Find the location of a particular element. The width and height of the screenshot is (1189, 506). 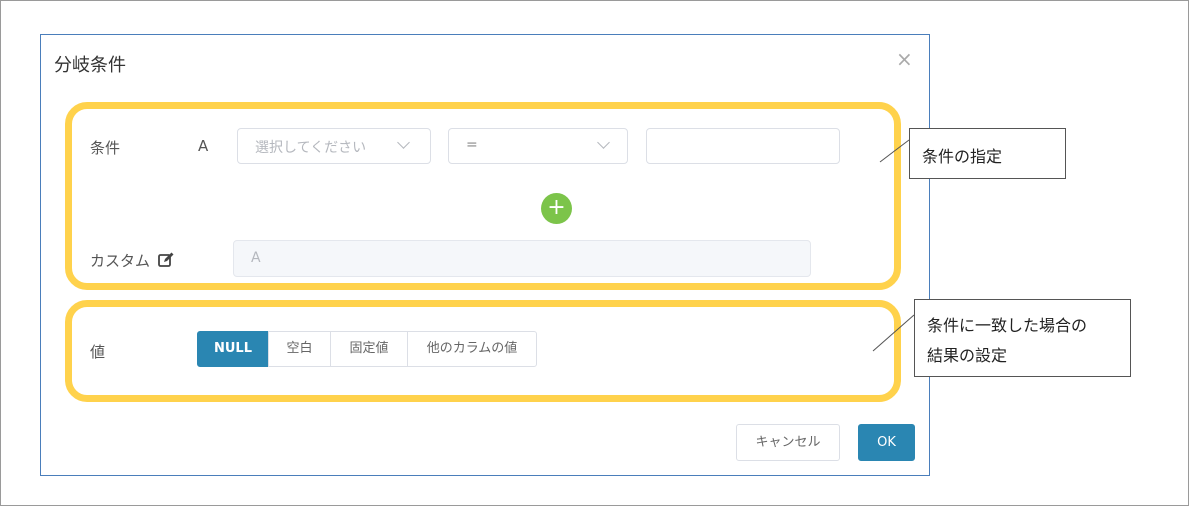

condition-callout-text: 条件の指定 is located at coordinates (962, 156).